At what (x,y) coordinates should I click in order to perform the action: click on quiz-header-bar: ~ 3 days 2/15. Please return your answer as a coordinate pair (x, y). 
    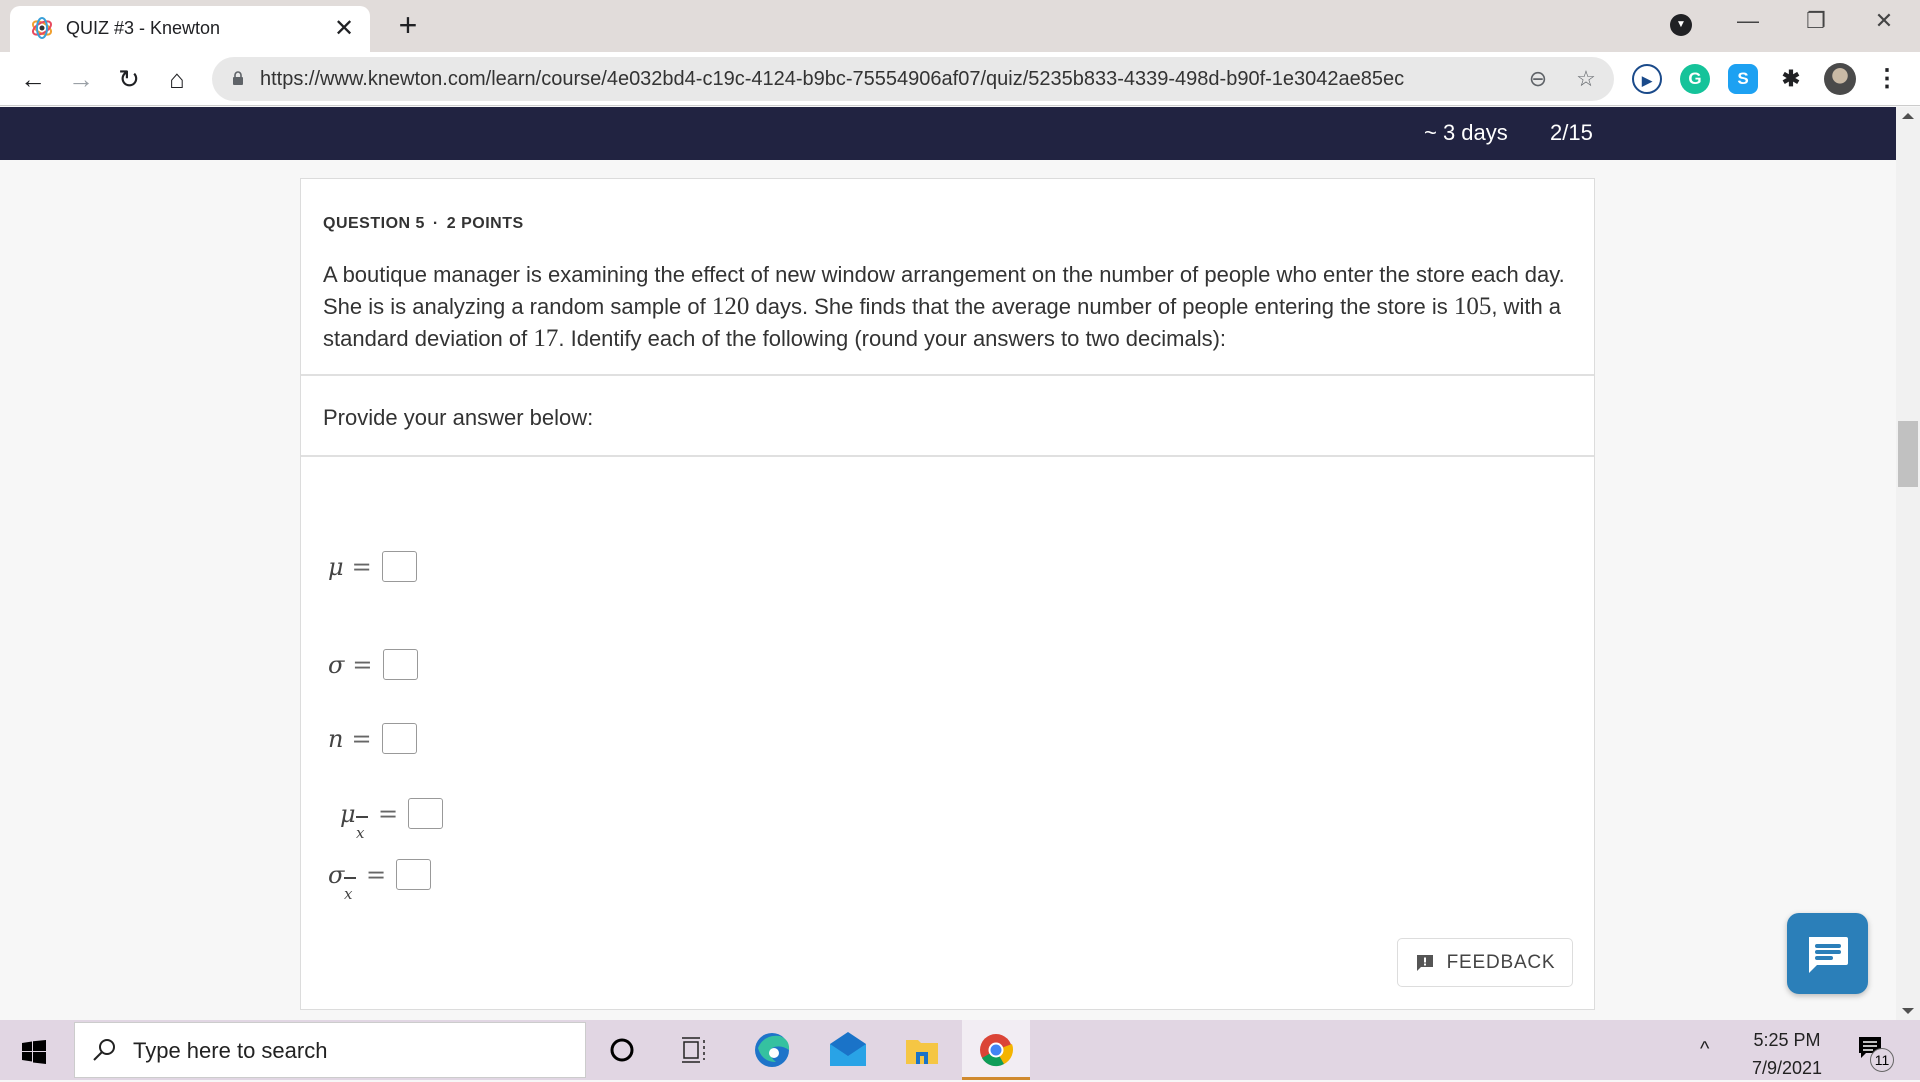
    Looking at the image, I should click on (948, 133).